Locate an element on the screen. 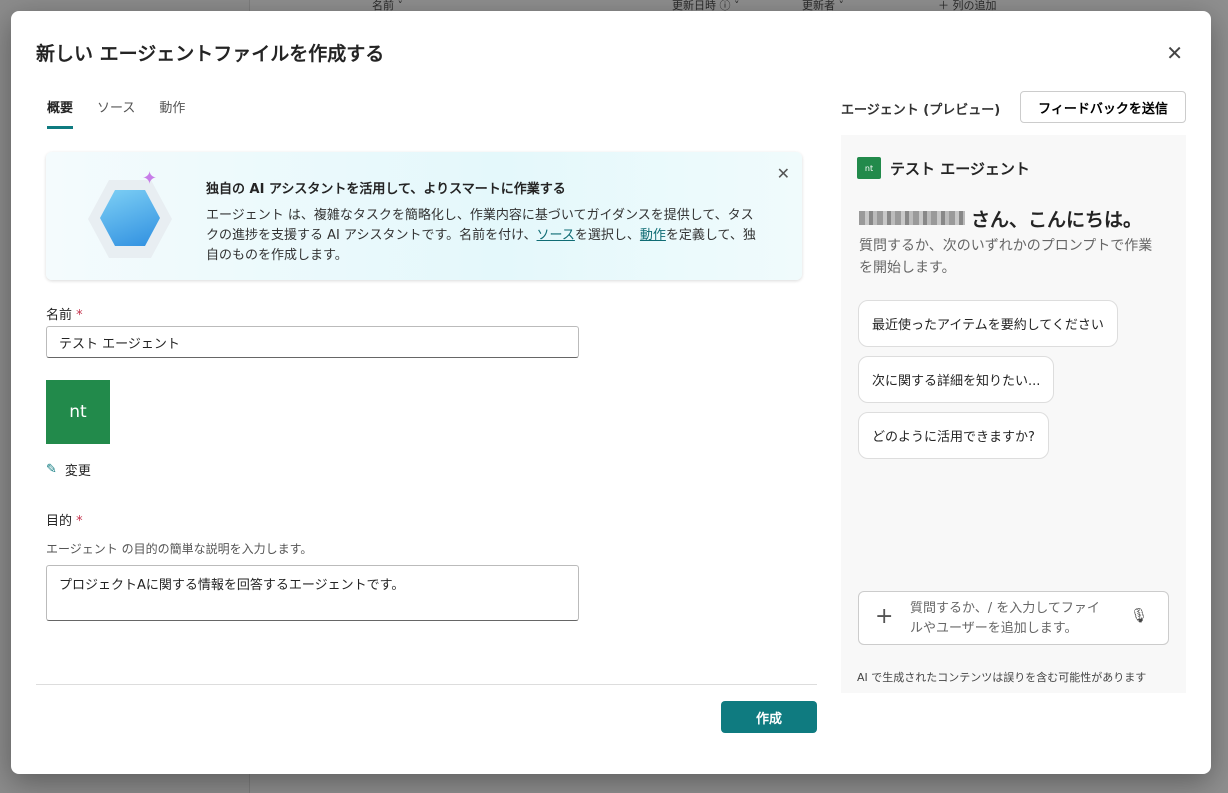  close-icon: ✕ is located at coordinates (1174, 53).